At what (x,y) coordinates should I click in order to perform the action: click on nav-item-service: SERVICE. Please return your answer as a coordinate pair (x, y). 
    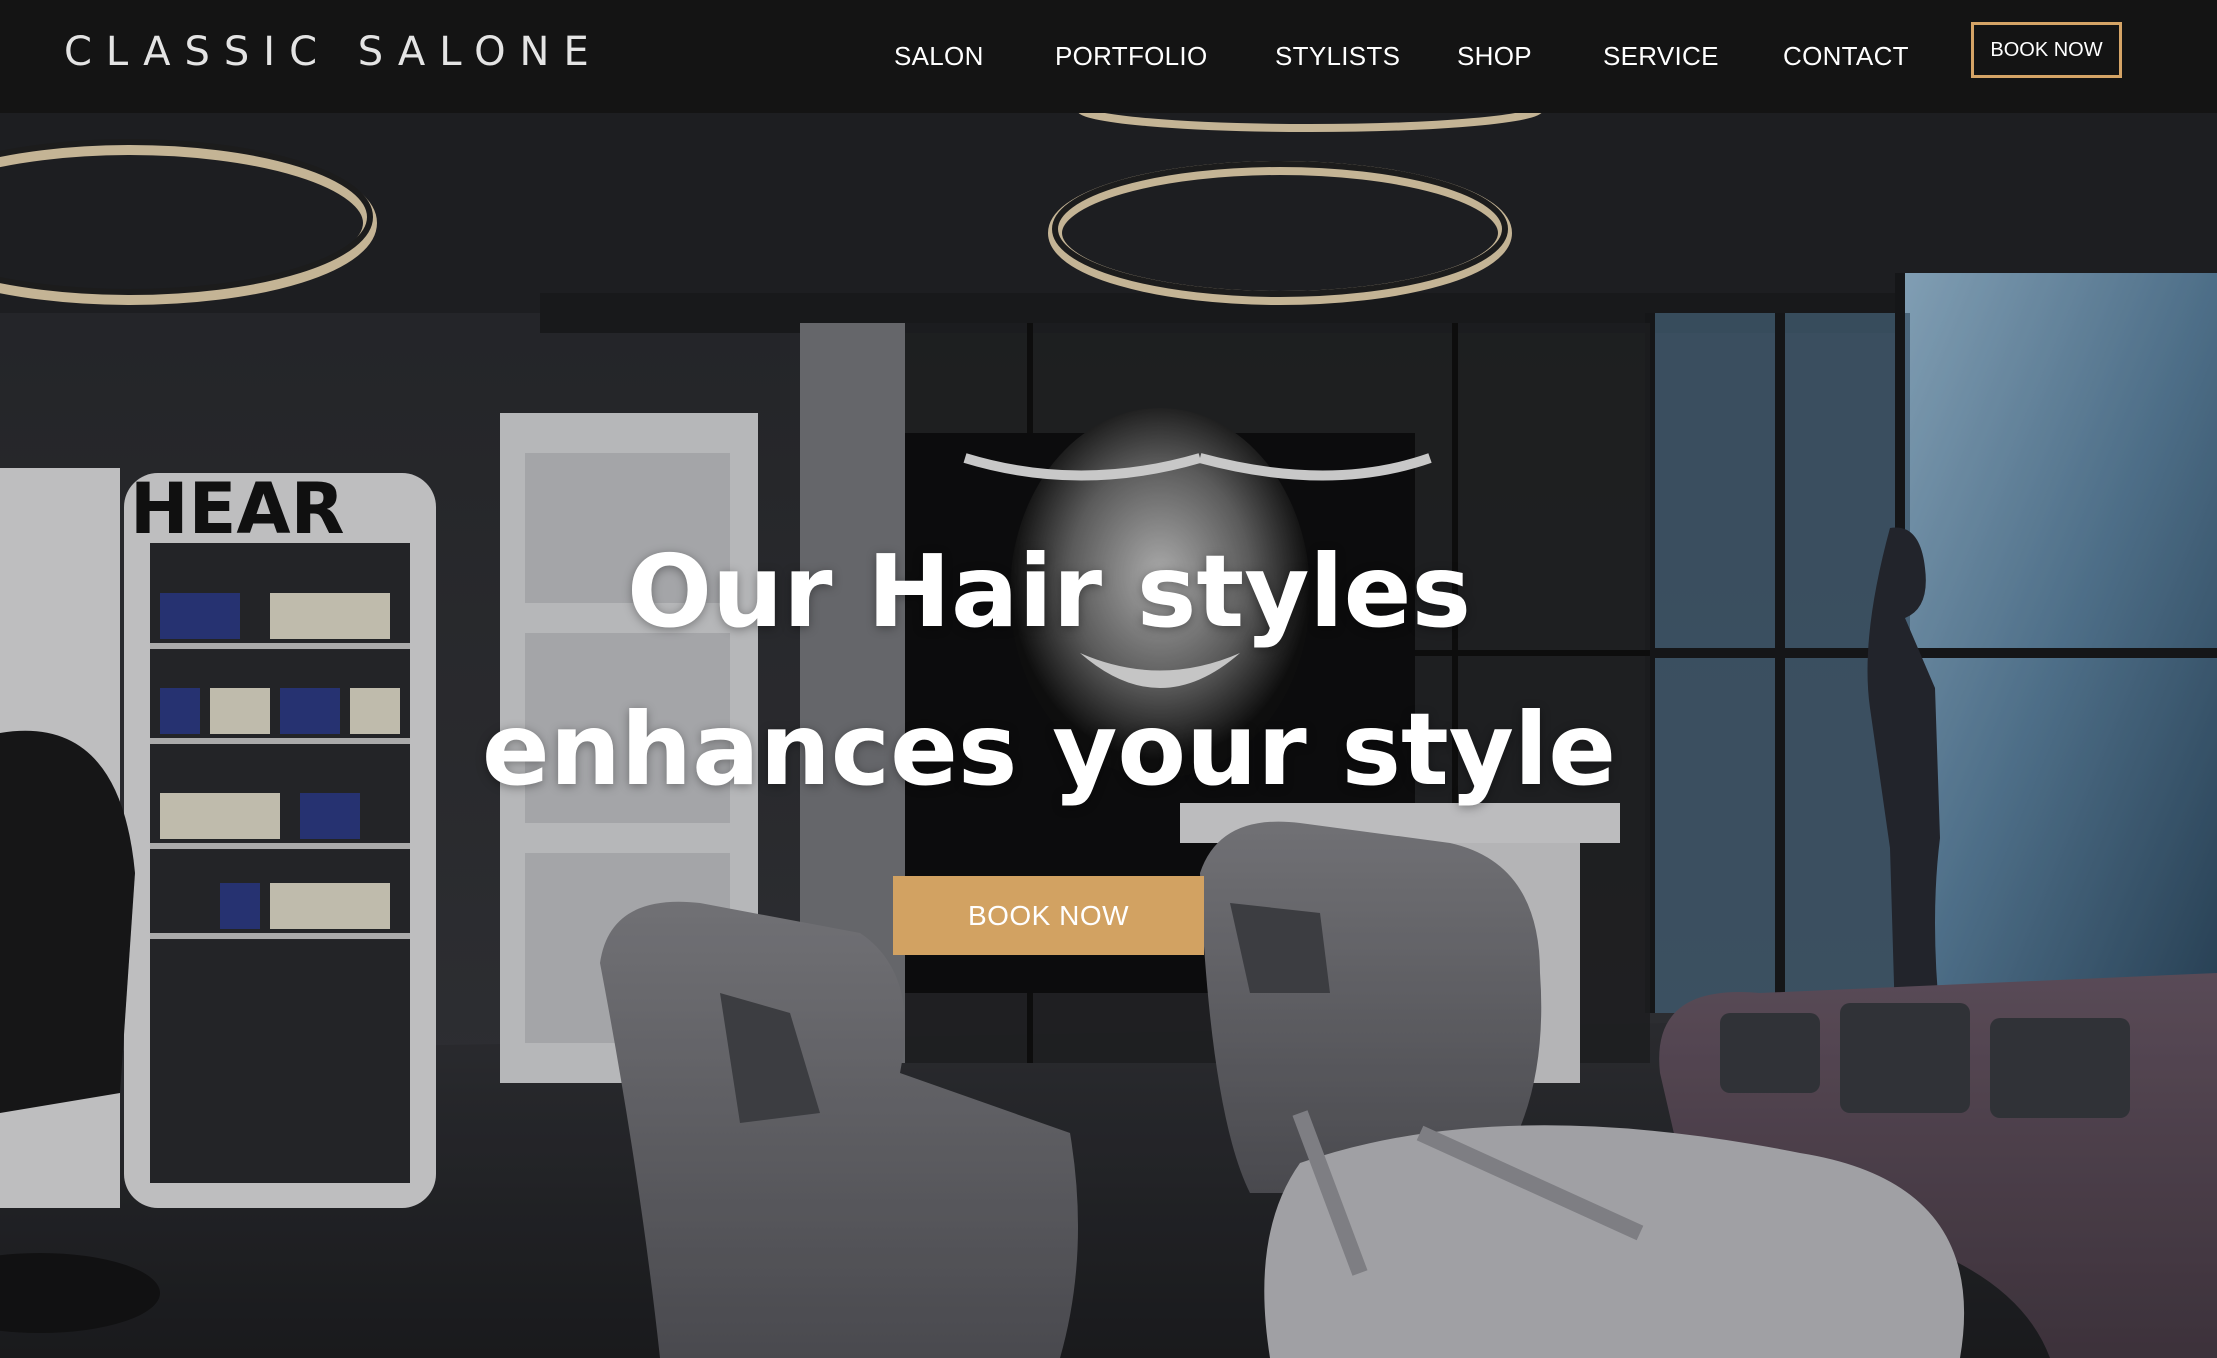
    Looking at the image, I should click on (1661, 56).